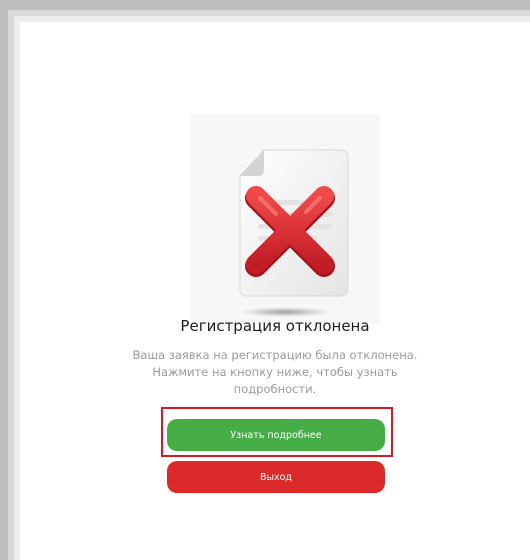  What do you see at coordinates (285, 312) in the screenshot?
I see `illustration-shadow` at bounding box center [285, 312].